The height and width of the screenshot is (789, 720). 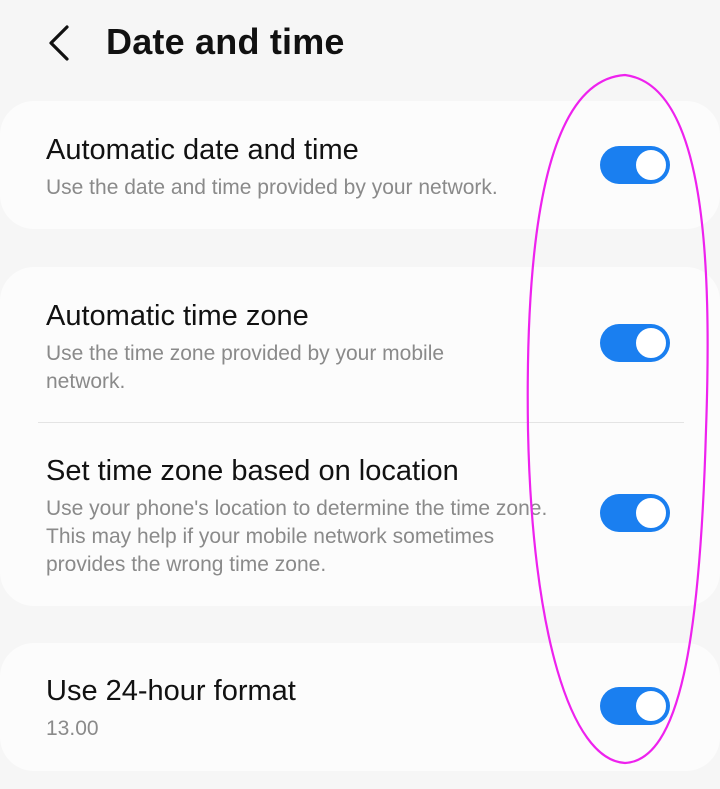 What do you see at coordinates (360, 45) in the screenshot?
I see `app-header: Date and time` at bounding box center [360, 45].